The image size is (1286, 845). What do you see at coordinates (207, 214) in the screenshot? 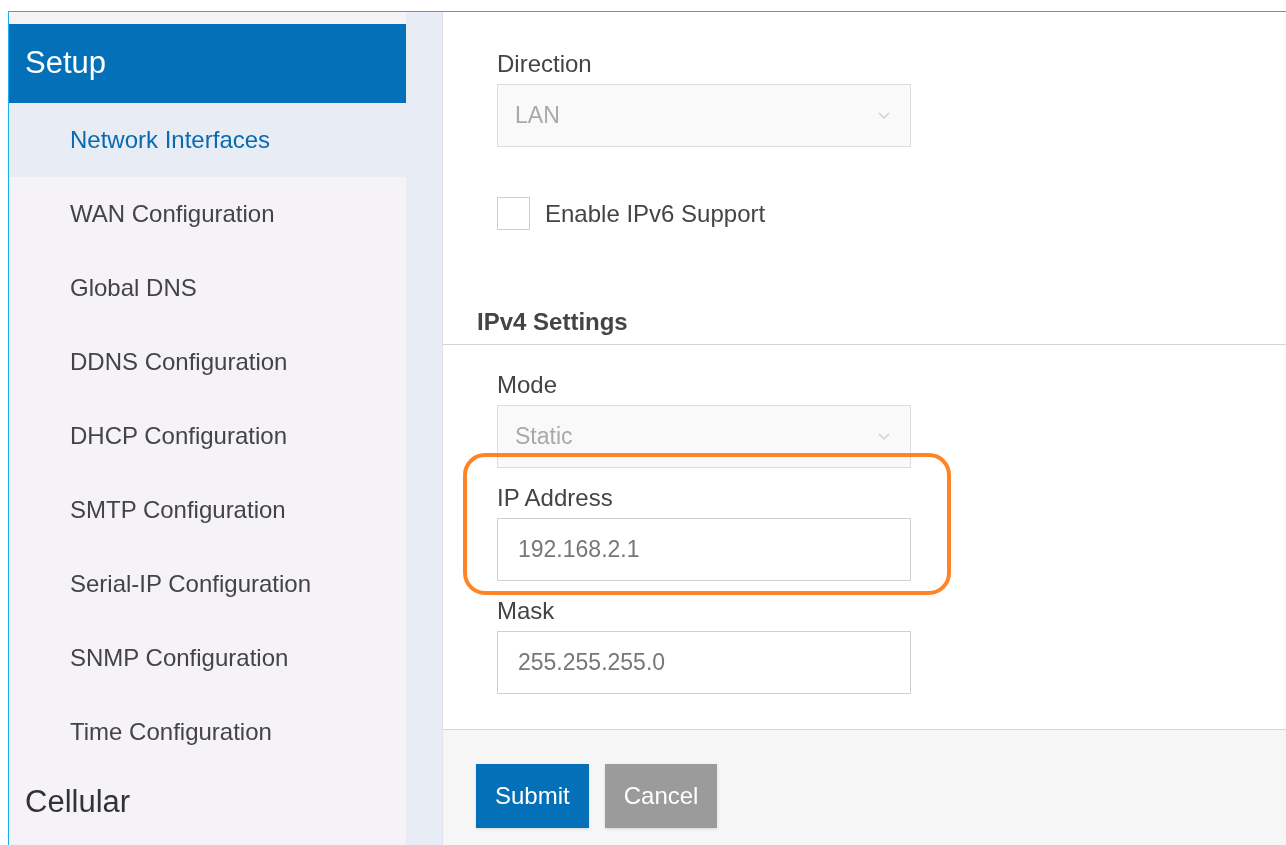
I see `nav-item: WAN Configuration` at bounding box center [207, 214].